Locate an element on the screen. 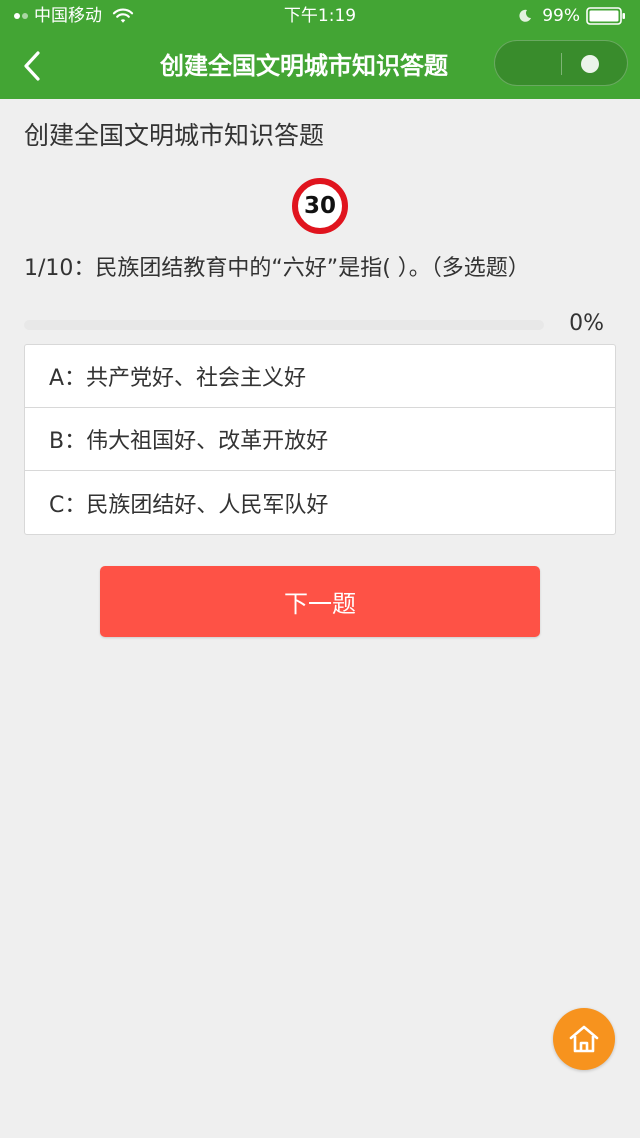 This screenshot has width=640, height=1138. option-c: C：民族团结好、人民军队好 is located at coordinates (320, 502).